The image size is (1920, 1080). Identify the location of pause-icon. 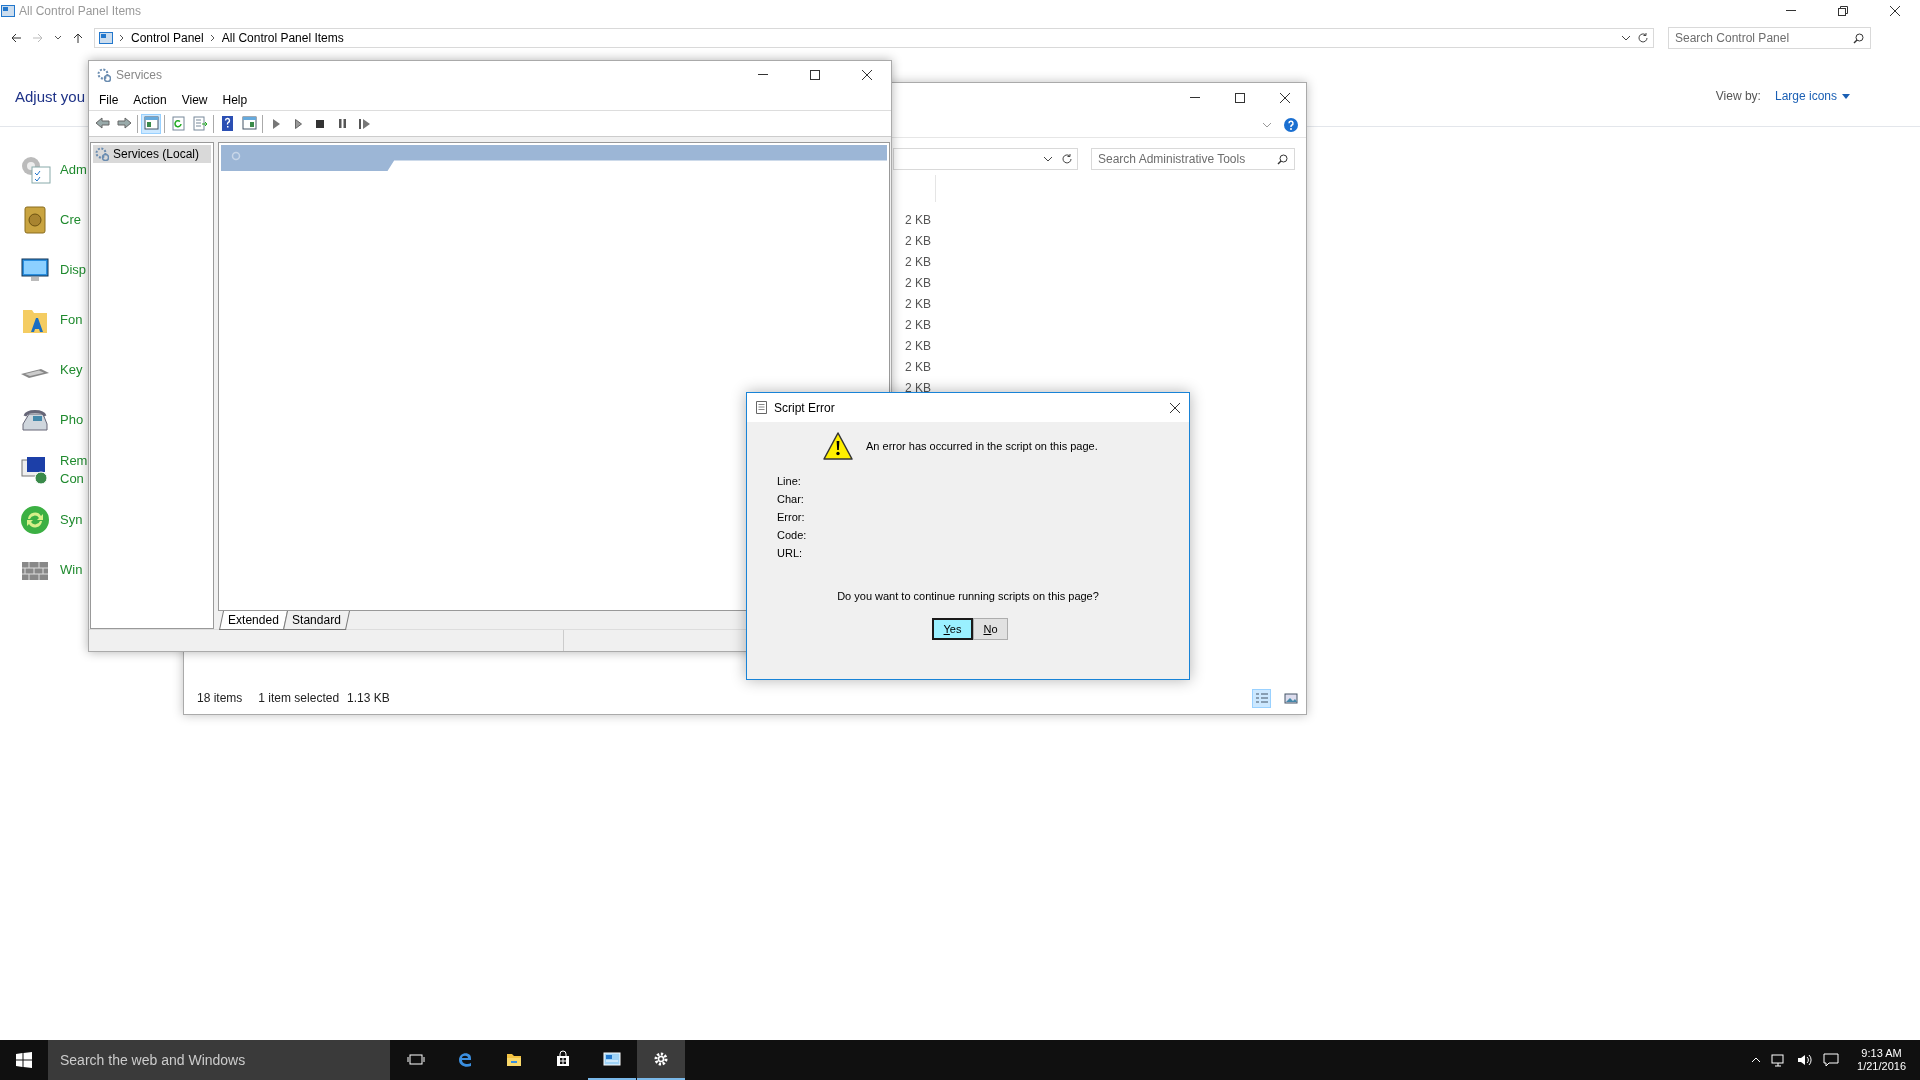
(342, 123).